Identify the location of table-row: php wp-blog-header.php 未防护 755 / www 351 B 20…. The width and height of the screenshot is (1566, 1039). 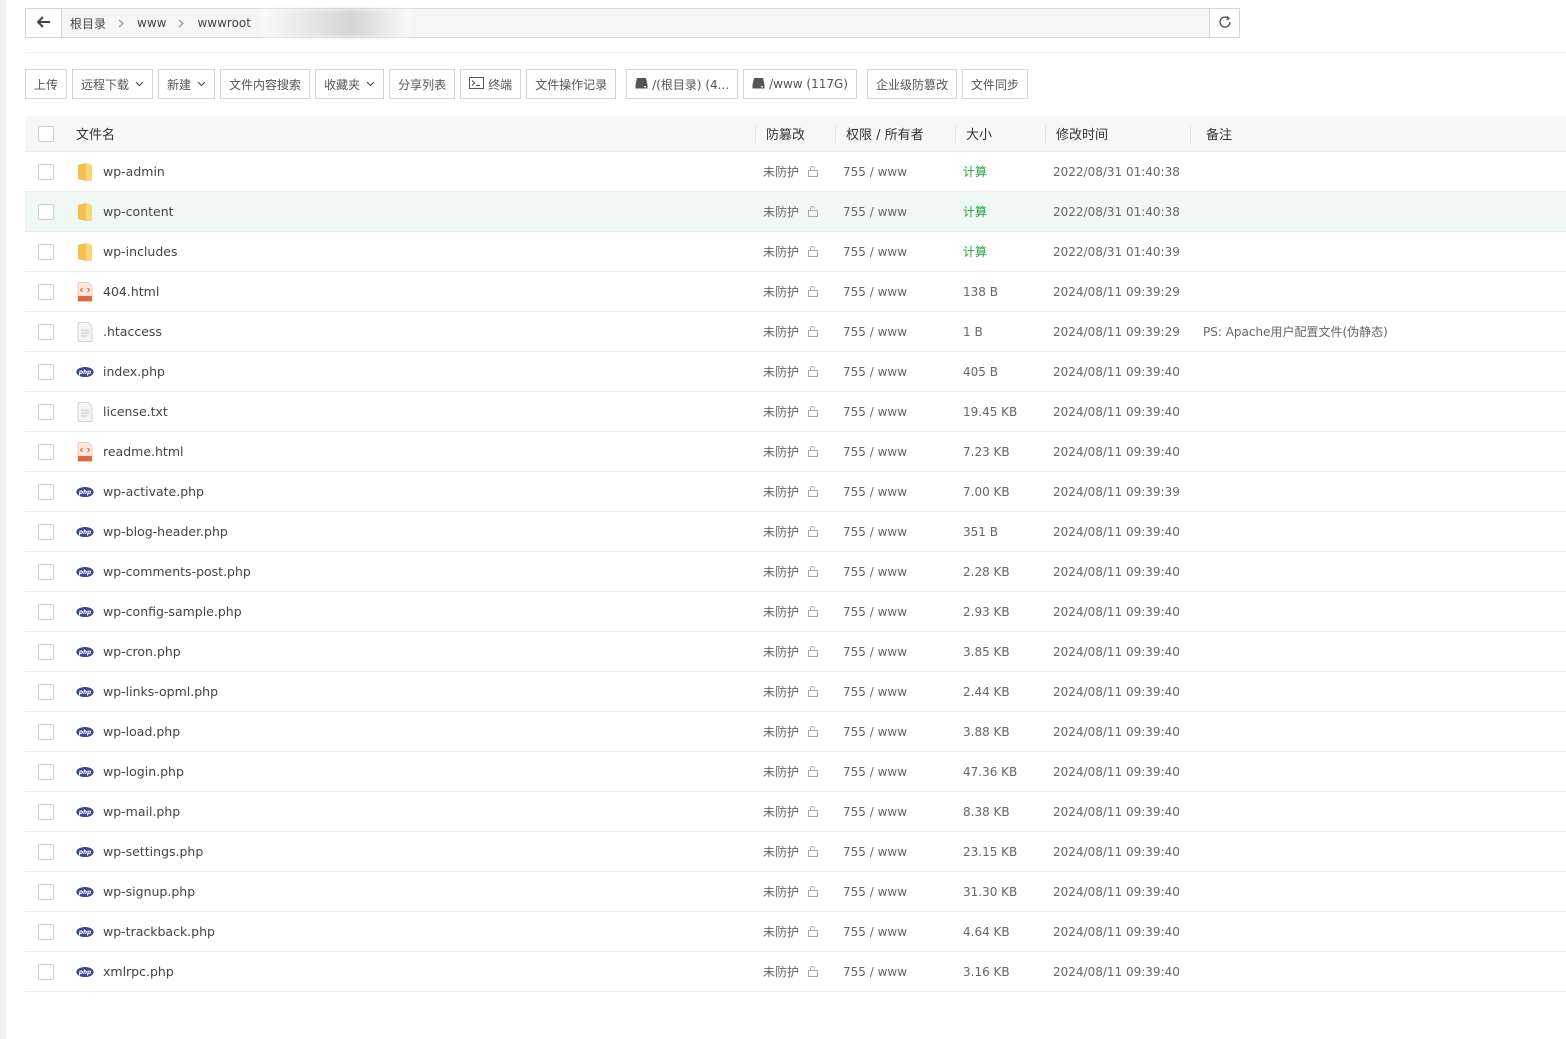
(795, 532).